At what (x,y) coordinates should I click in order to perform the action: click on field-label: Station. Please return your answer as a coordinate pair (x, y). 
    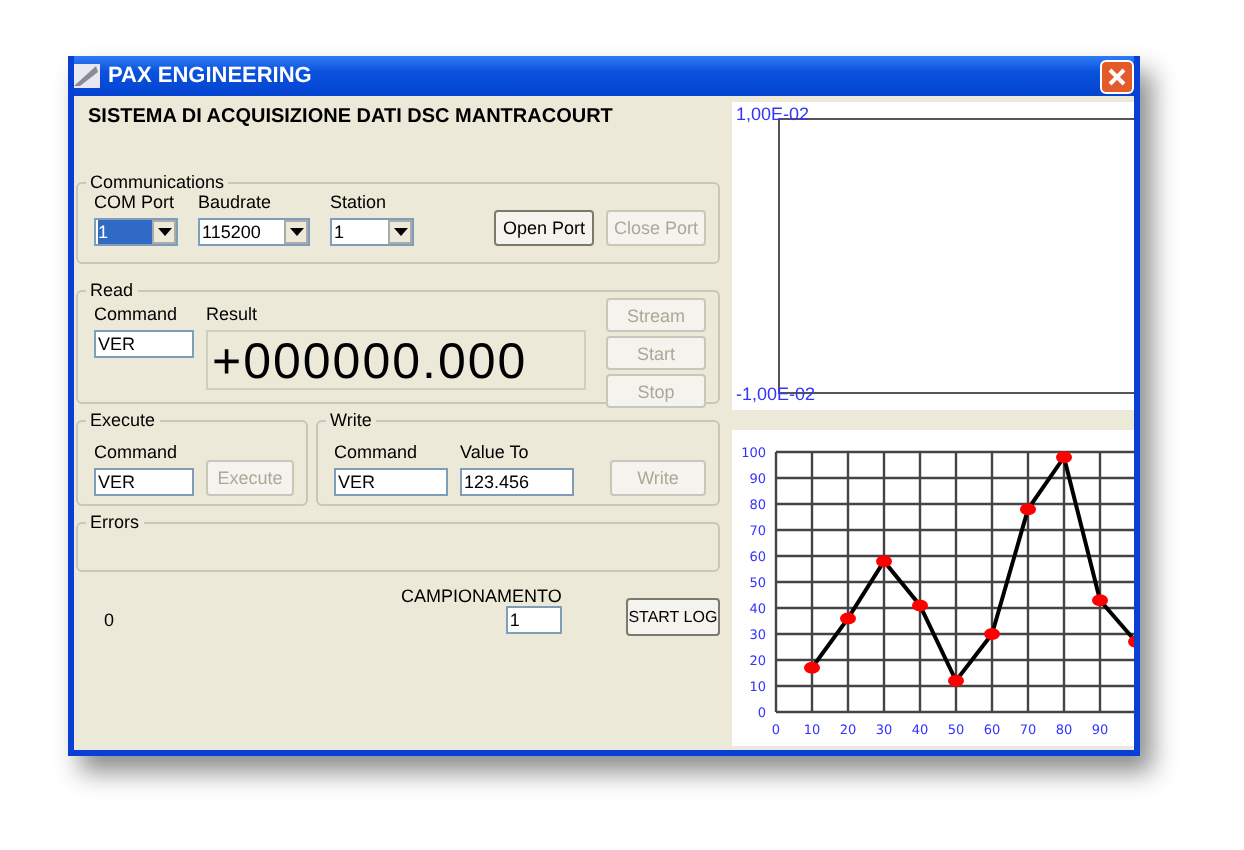
    Looking at the image, I should click on (359, 202).